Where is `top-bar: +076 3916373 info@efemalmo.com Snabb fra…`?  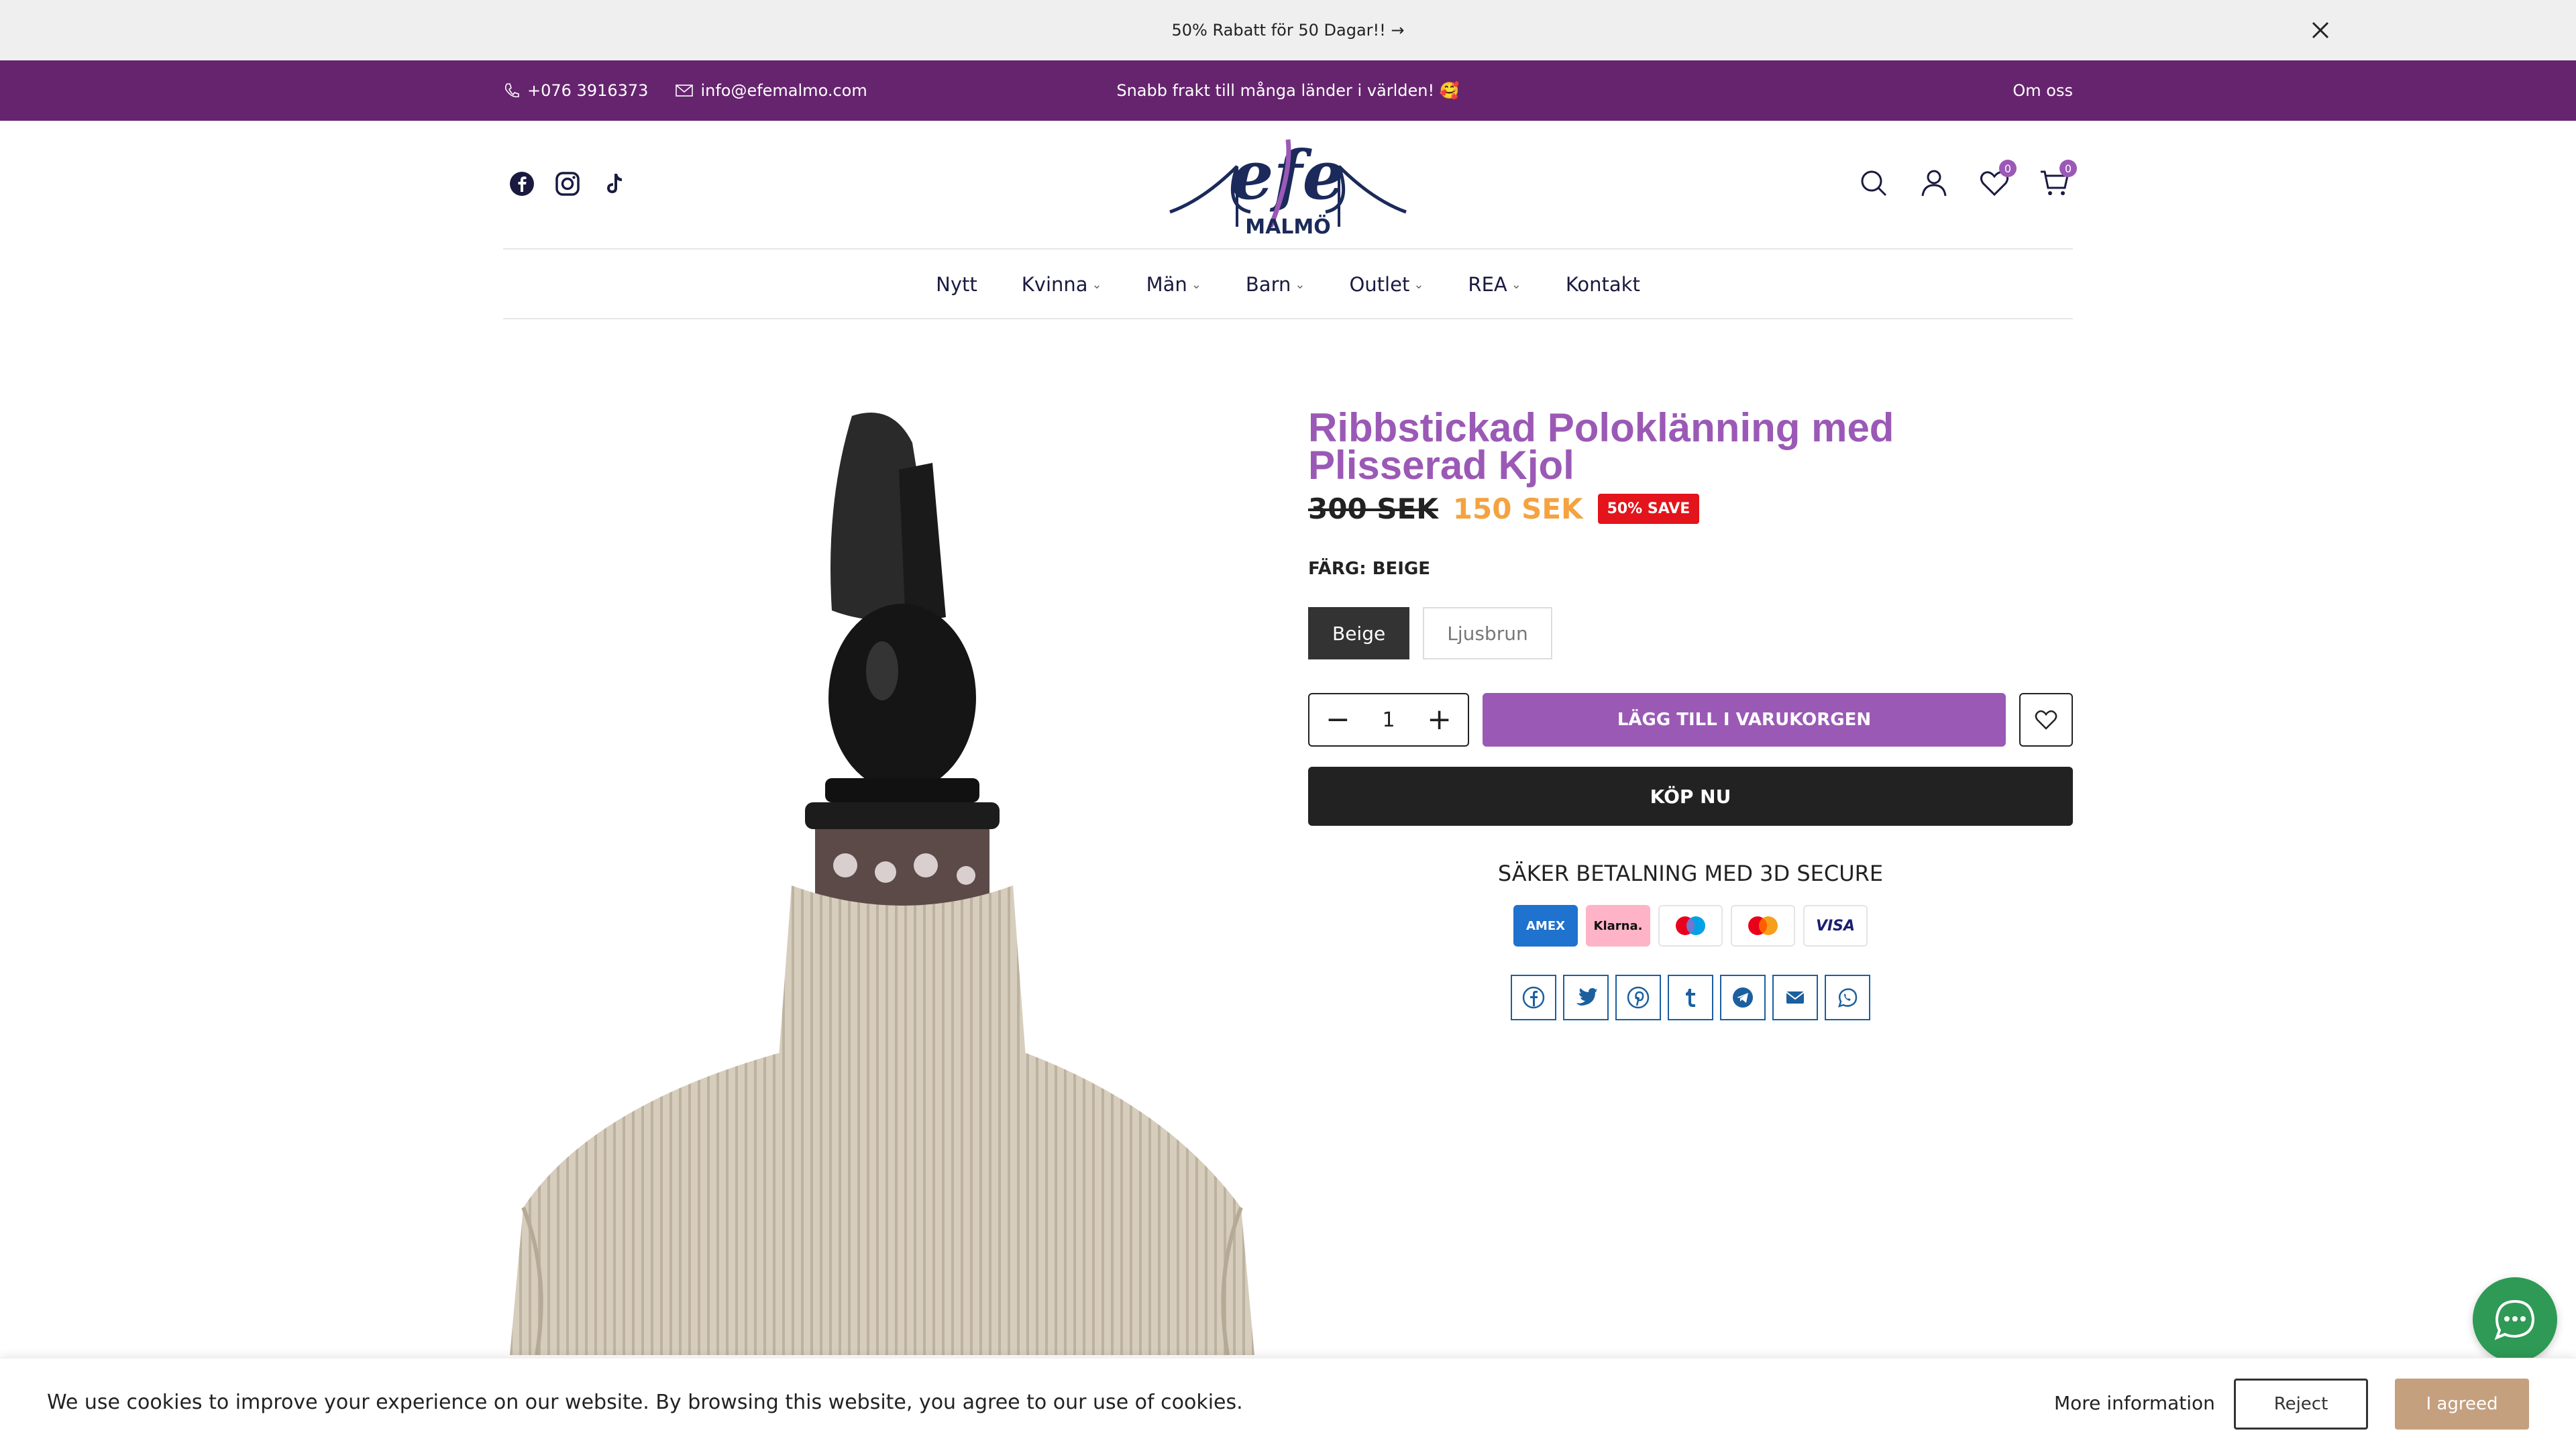
top-bar: +076 3916373 info@efemalmo.com Snabb fra… is located at coordinates (1288, 90).